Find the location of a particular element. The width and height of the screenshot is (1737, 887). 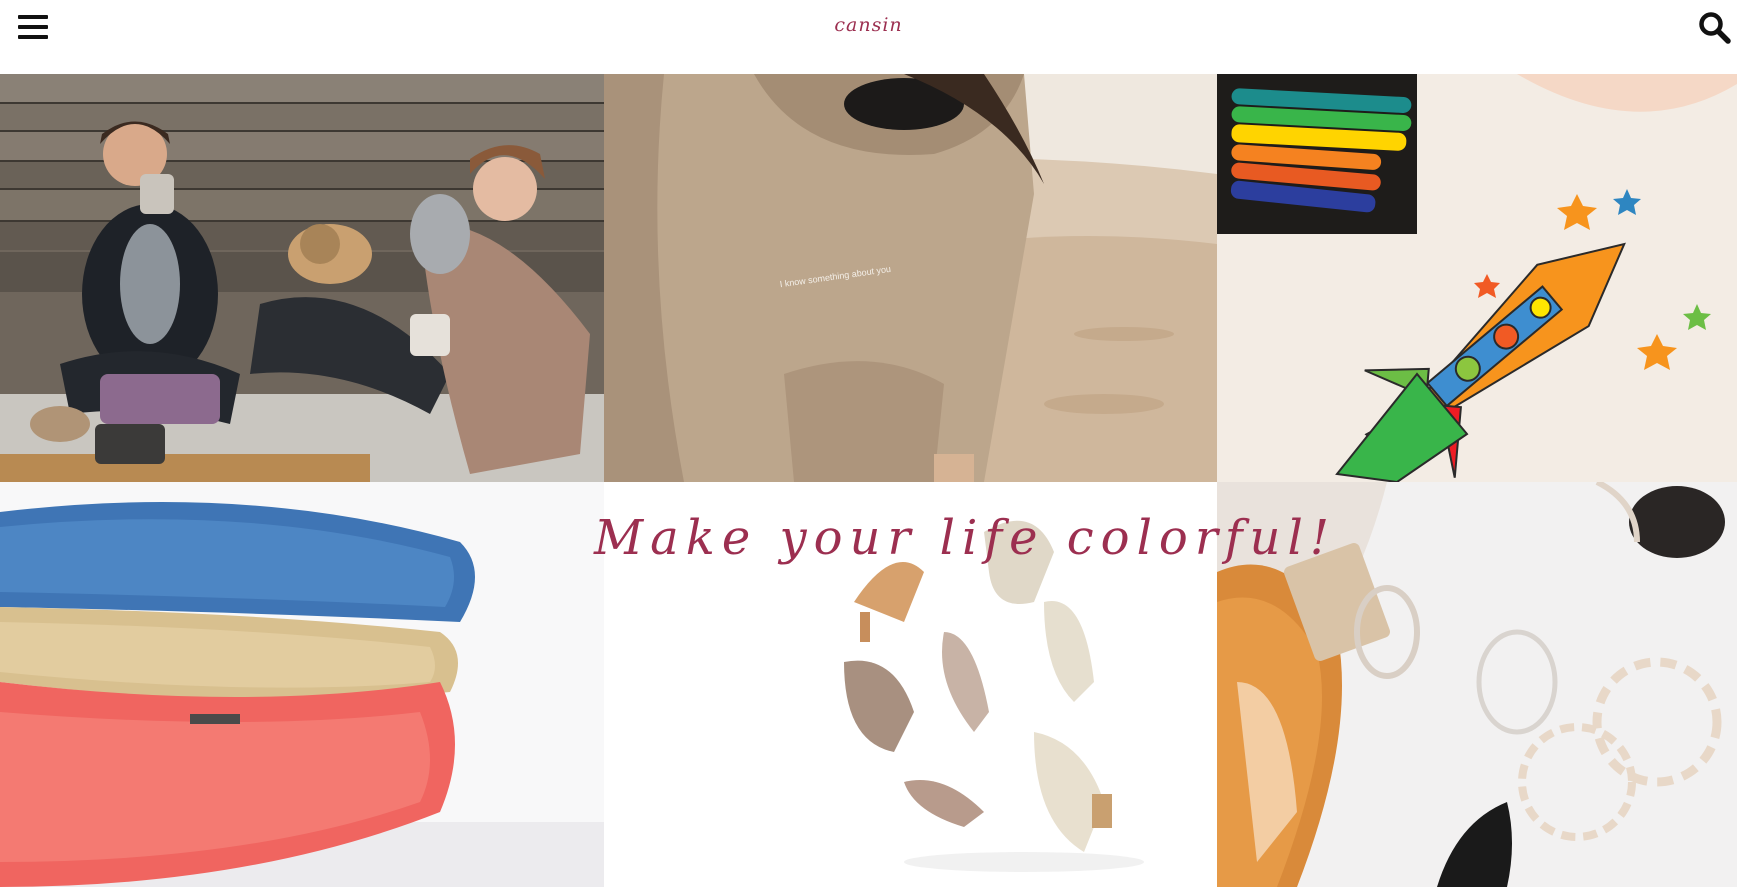

brand-logo: cansin is located at coordinates (868, 25).